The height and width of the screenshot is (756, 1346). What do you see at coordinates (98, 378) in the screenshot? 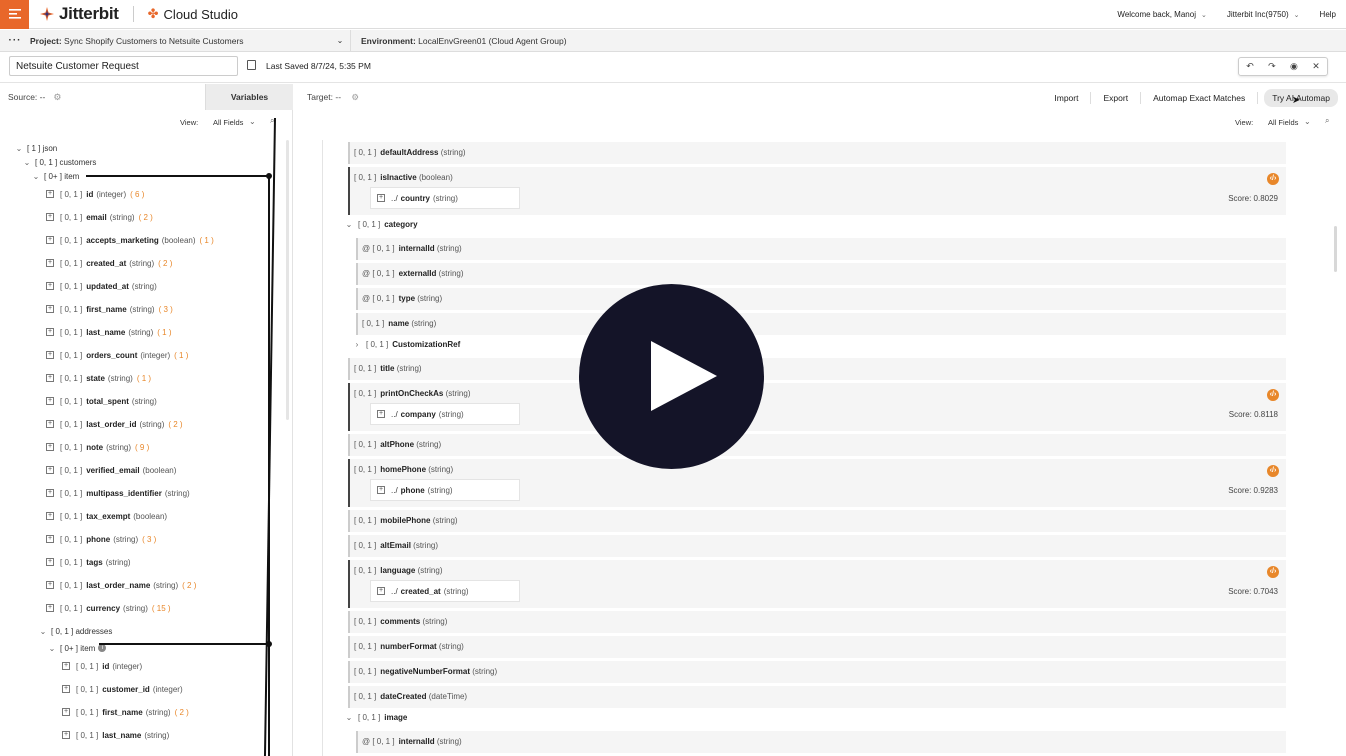
I see `tree-field-row: + [ 0, 1 ] state (string)( 1 )` at bounding box center [98, 378].